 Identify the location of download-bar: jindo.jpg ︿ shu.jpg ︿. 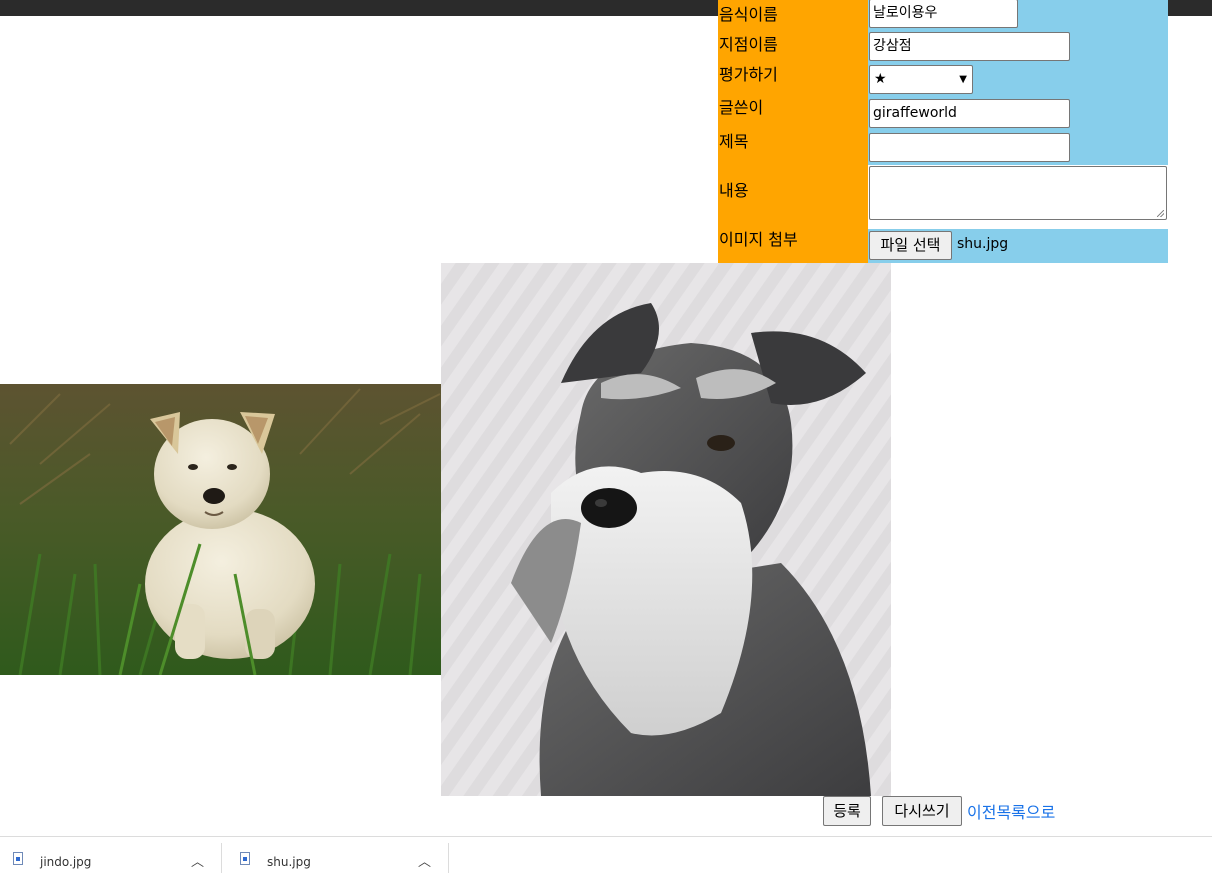
(606, 855).